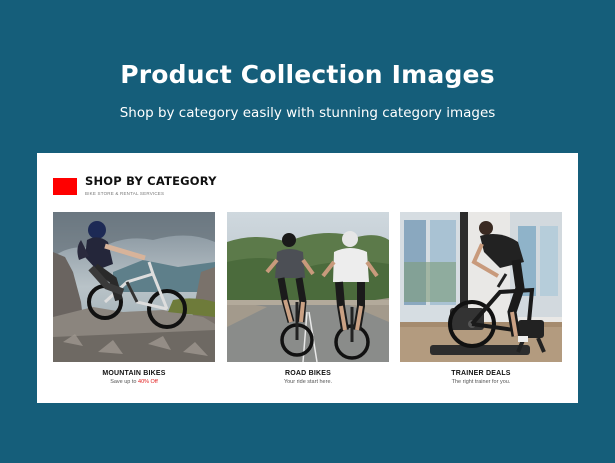 The image size is (615, 463). I want to click on category-desc: Save up to 40% Off, so click(134, 382).